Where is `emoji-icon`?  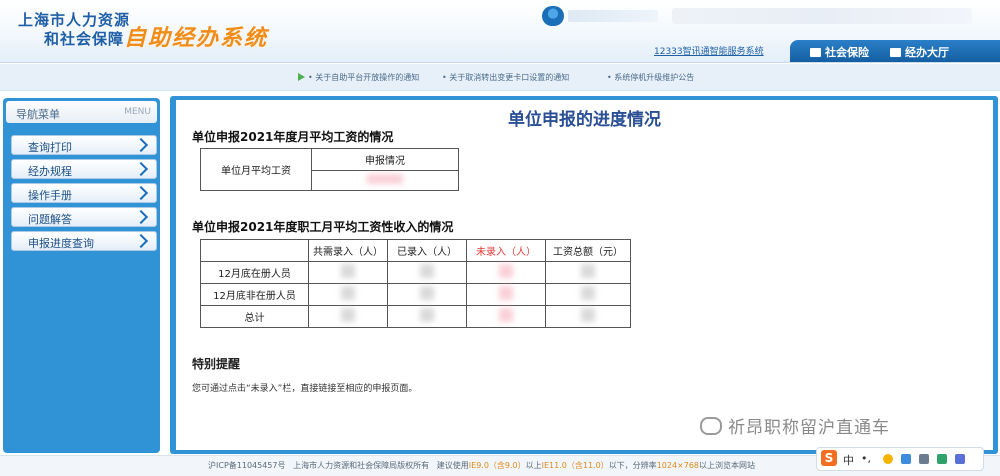 emoji-icon is located at coordinates (888, 459).